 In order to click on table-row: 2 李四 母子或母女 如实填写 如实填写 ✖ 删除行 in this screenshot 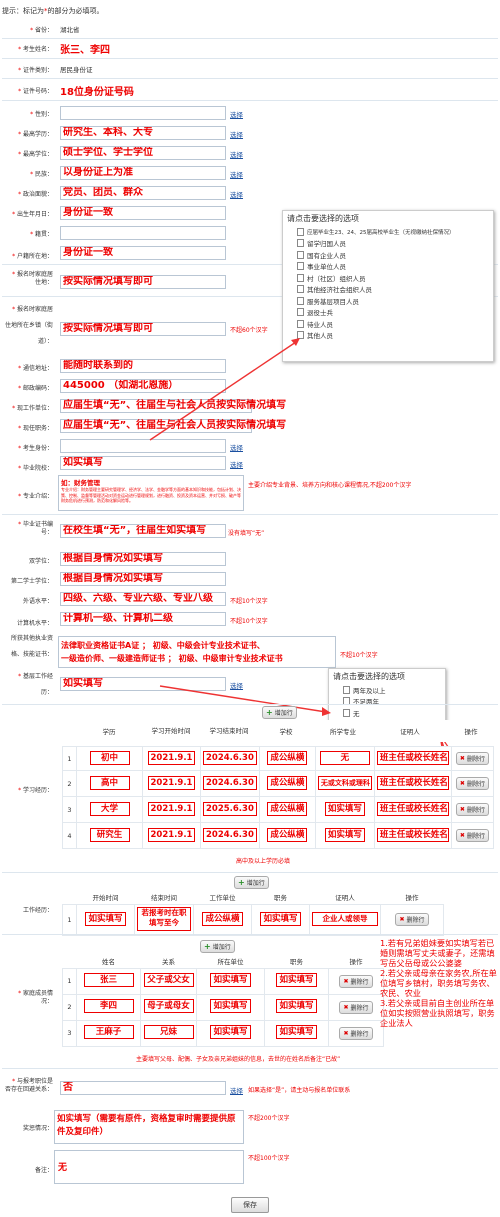, I will do `click(223, 1007)`.